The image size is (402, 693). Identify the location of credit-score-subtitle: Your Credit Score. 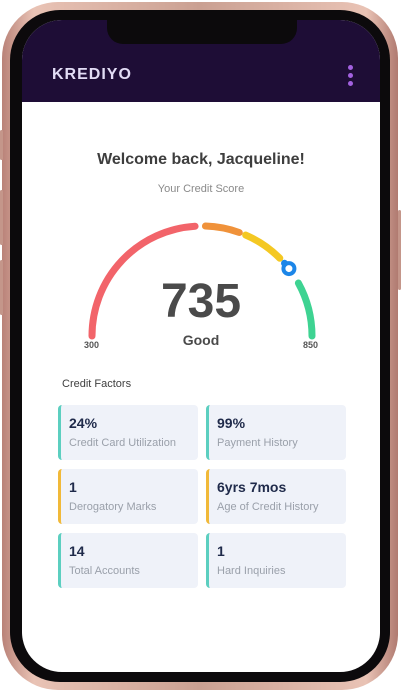
(201, 189).